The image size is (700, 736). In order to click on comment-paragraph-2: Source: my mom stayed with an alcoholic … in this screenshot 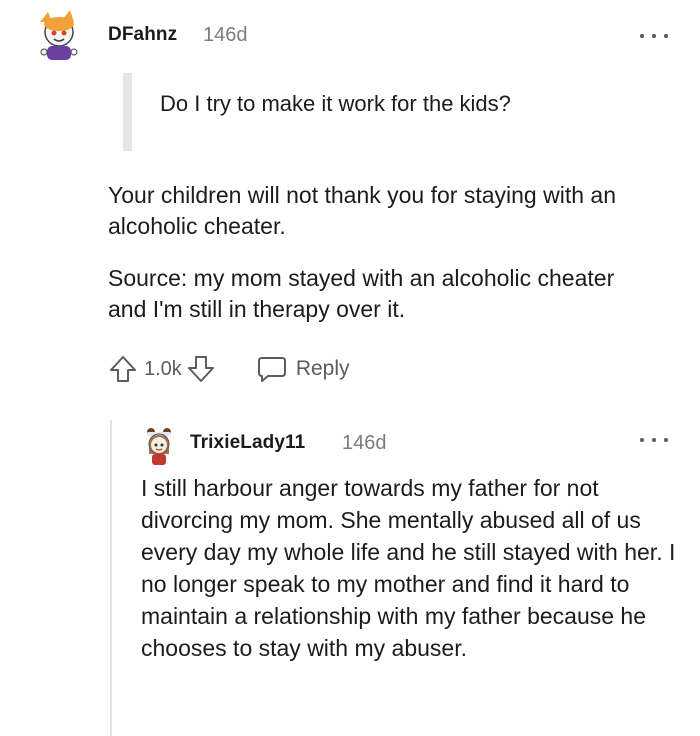, I will do `click(361, 293)`.